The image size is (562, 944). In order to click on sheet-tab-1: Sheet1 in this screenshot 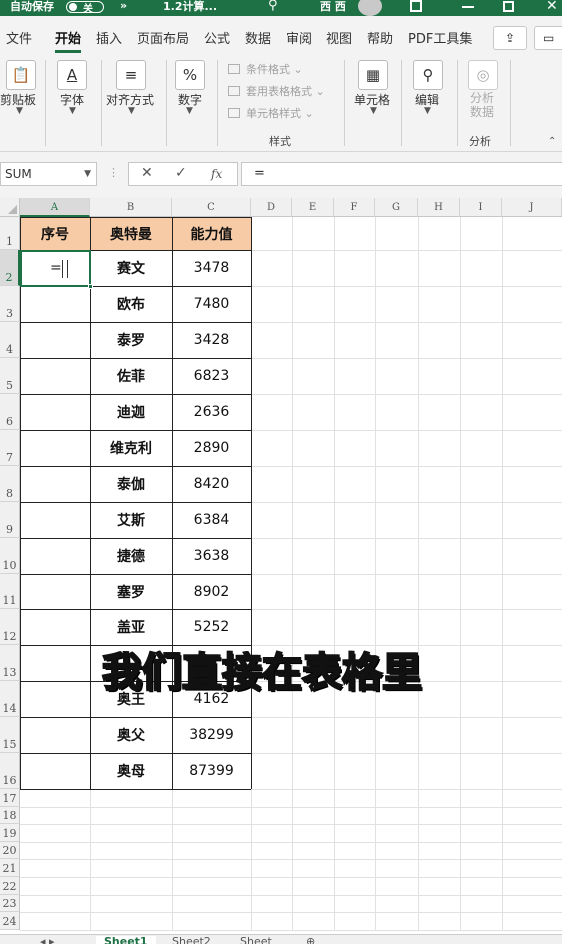, I will do `click(126, 940)`.